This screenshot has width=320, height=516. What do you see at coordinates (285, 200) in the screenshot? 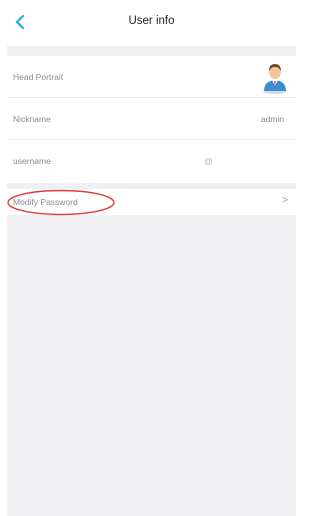
I see `chevron-right-icon: >` at bounding box center [285, 200].